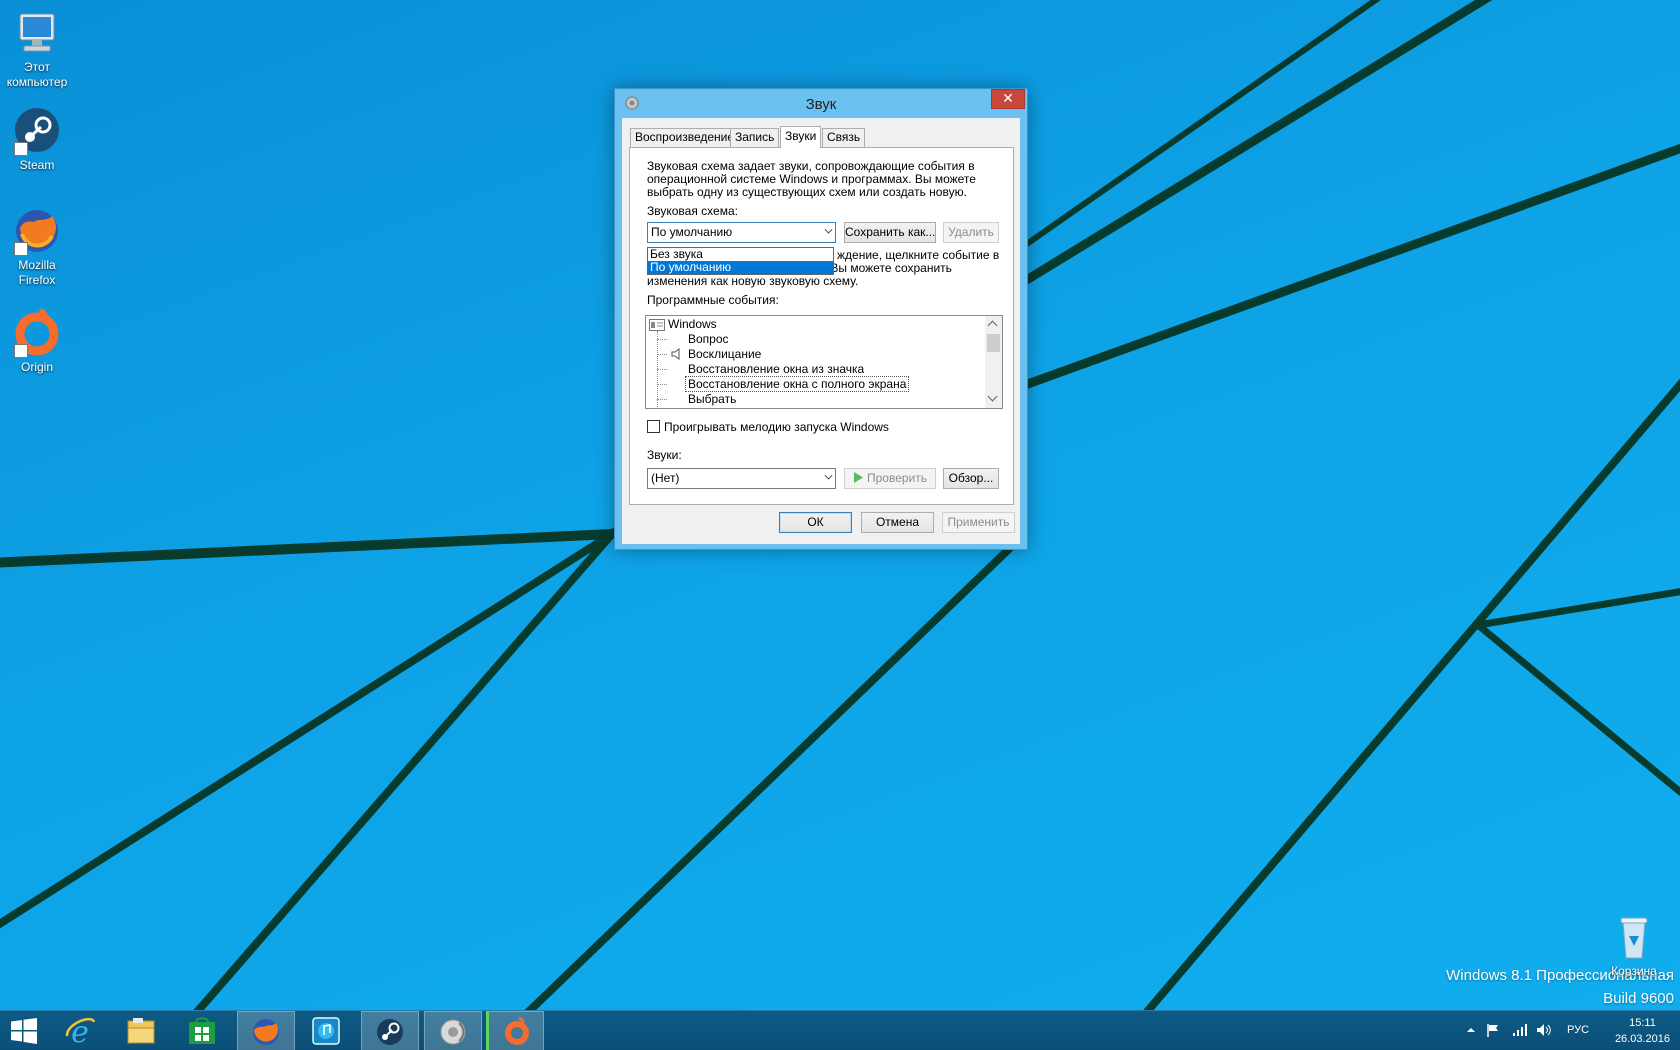  I want to click on desktop-icon-steam: Steam, so click(37, 139).